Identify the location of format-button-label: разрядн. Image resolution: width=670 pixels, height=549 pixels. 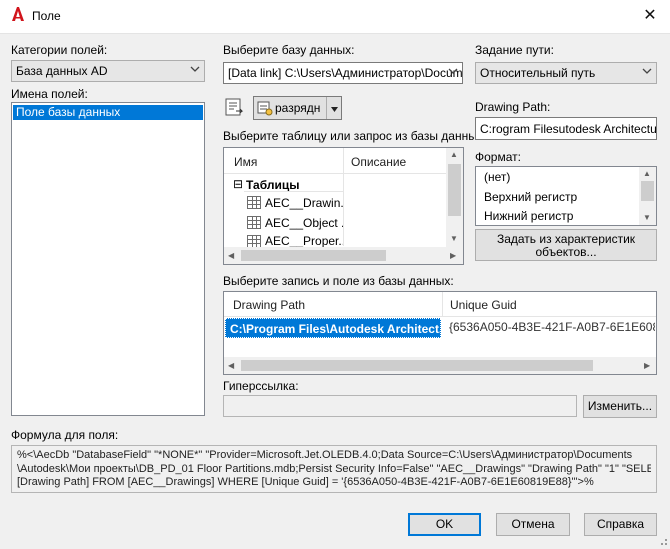
(298, 108).